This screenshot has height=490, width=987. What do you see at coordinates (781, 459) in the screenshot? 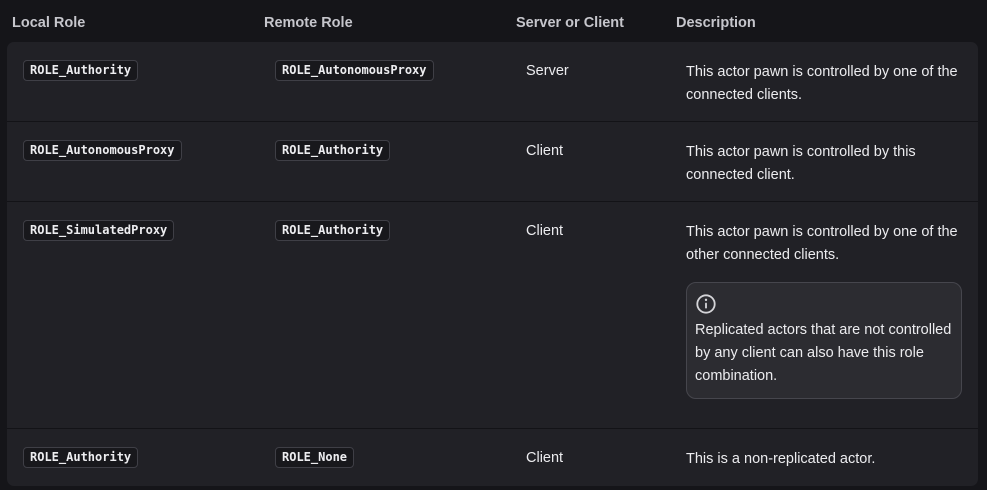
I see `description-cell: This is a non-replicated actor.` at bounding box center [781, 459].